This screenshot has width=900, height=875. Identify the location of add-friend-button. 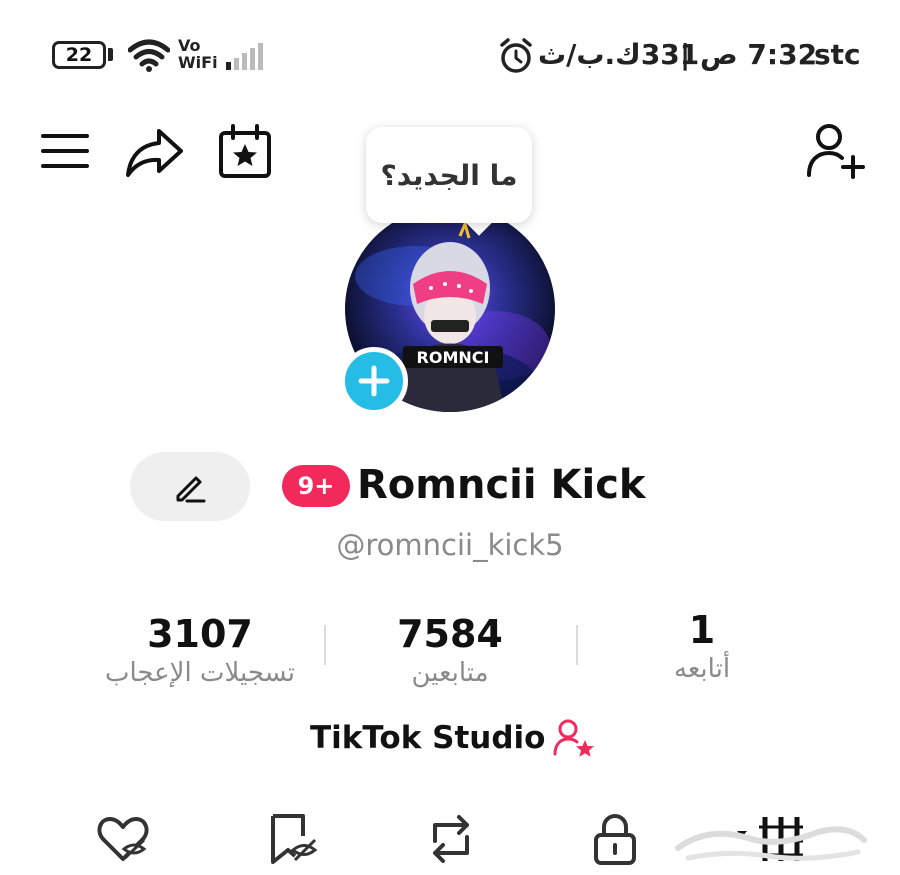
(835, 151).